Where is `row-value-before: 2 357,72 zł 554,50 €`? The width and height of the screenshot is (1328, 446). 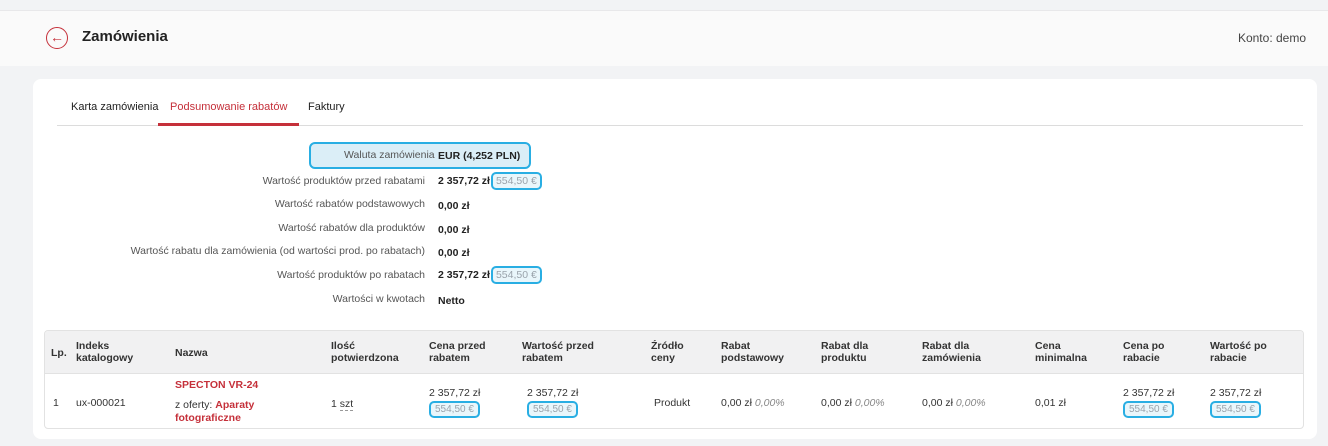
row-value-before: 2 357,72 zł 554,50 € is located at coordinates (552, 402).